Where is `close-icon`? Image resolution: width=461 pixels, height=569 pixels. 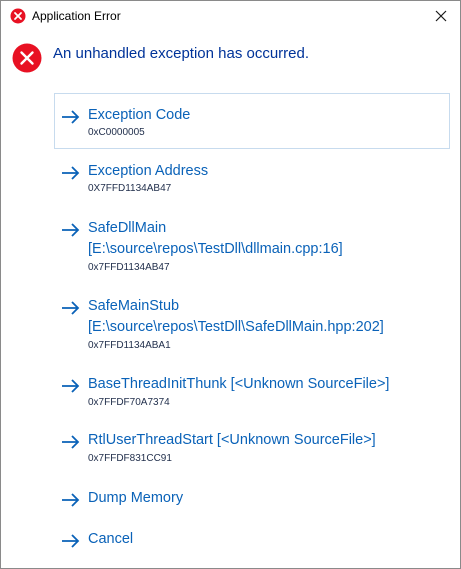 close-icon is located at coordinates (441, 16).